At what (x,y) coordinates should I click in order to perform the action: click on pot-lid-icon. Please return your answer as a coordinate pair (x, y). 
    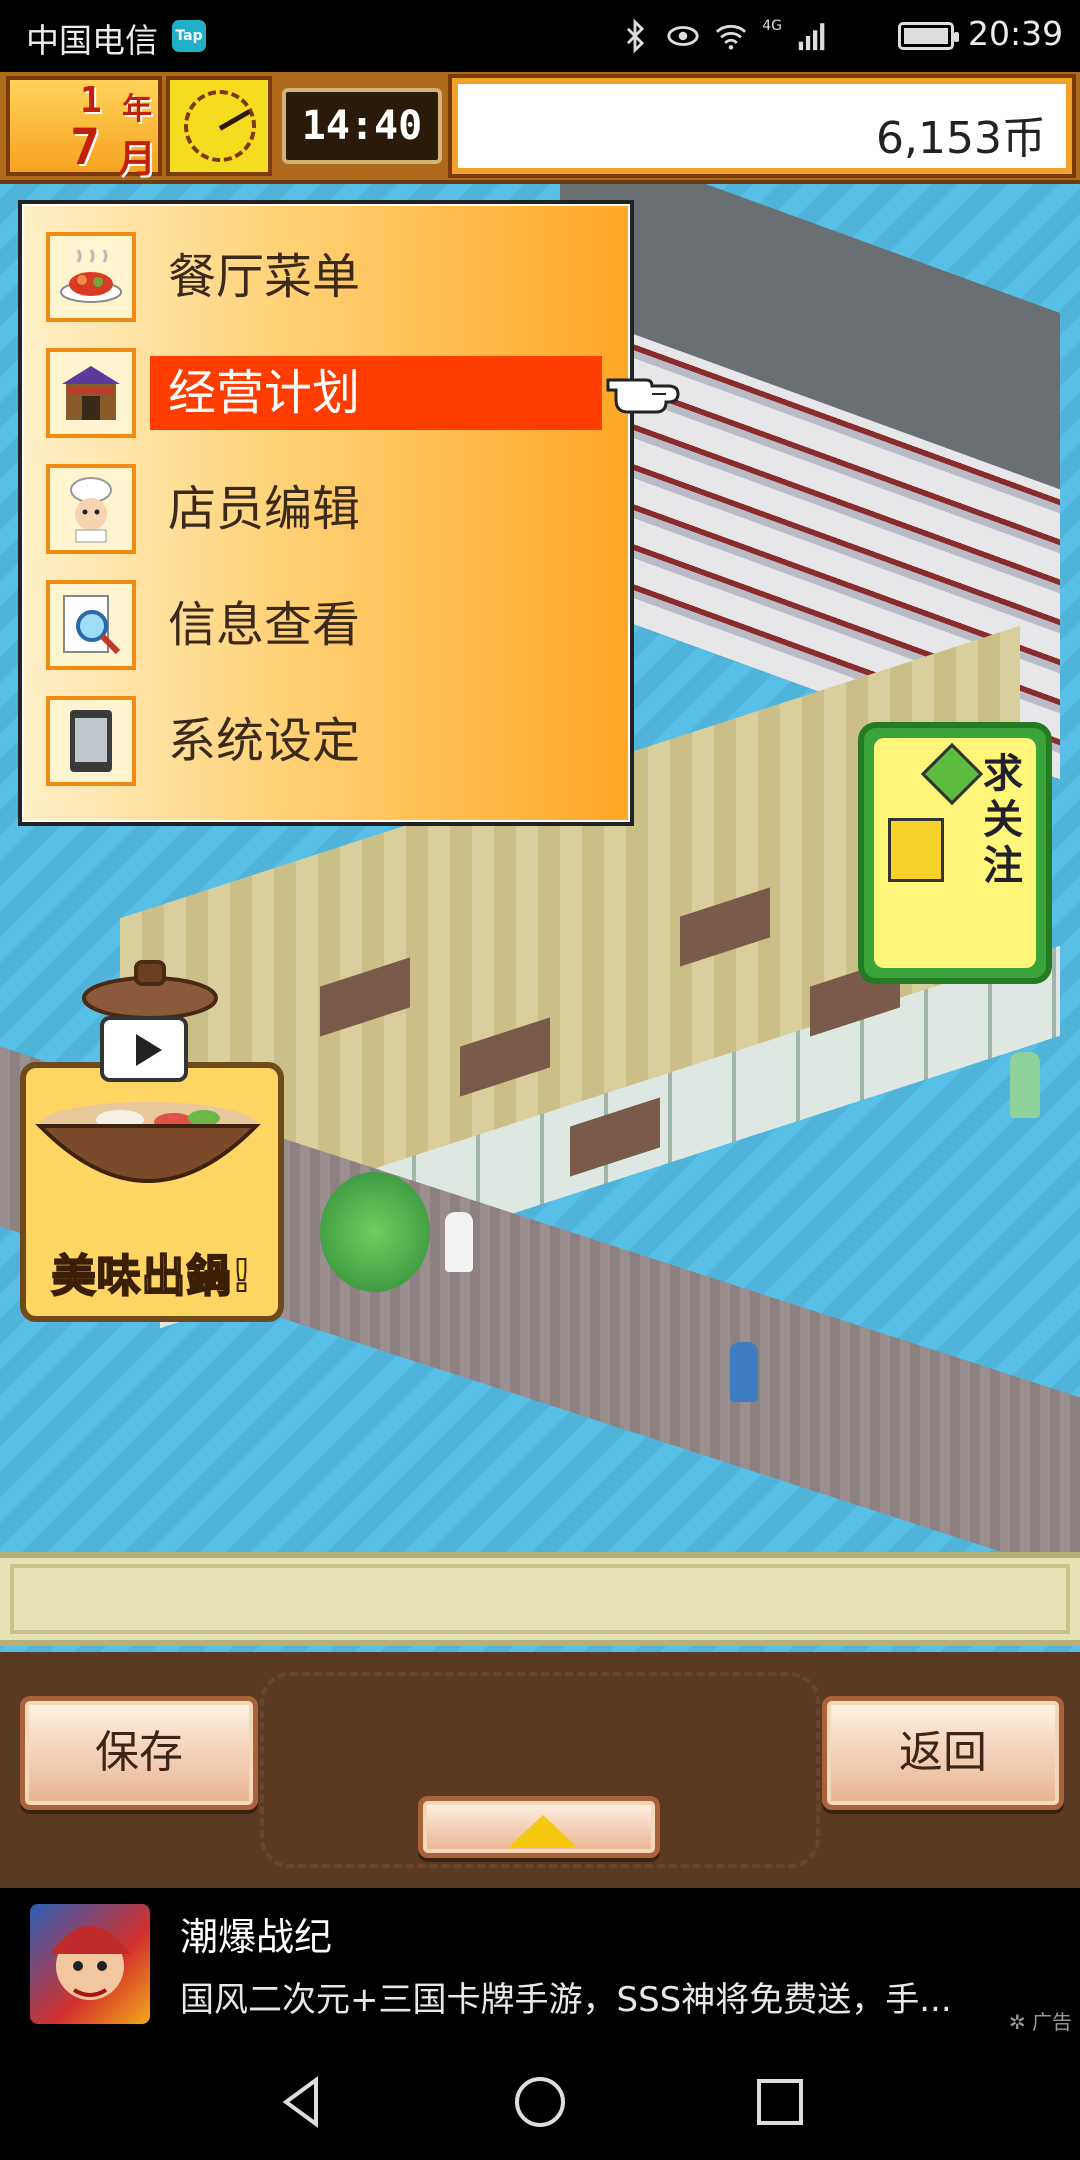
    Looking at the image, I should click on (150, 990).